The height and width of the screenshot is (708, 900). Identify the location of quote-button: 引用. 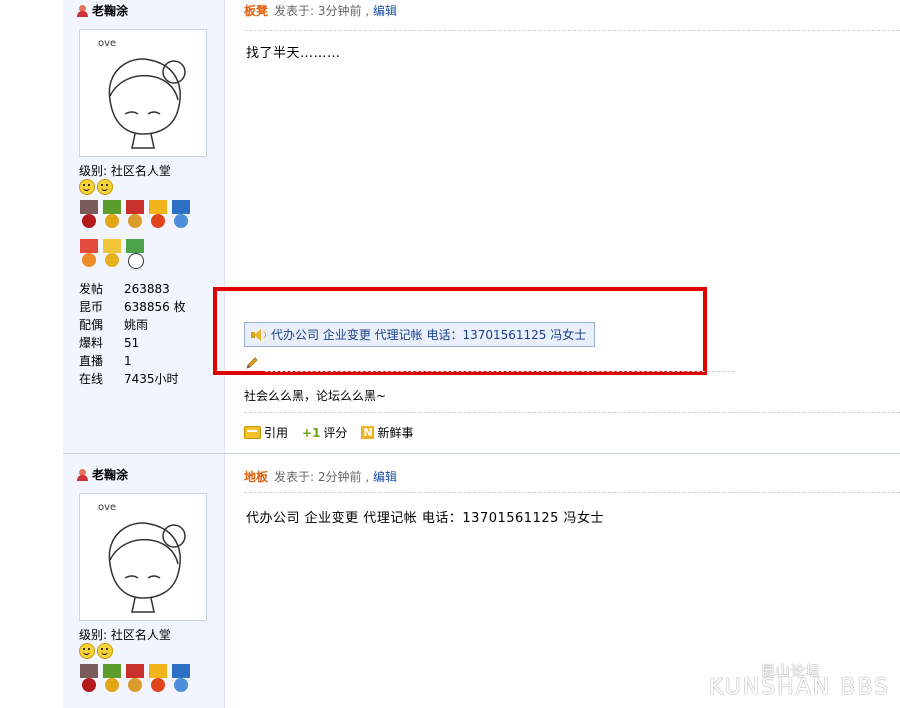
(266, 432).